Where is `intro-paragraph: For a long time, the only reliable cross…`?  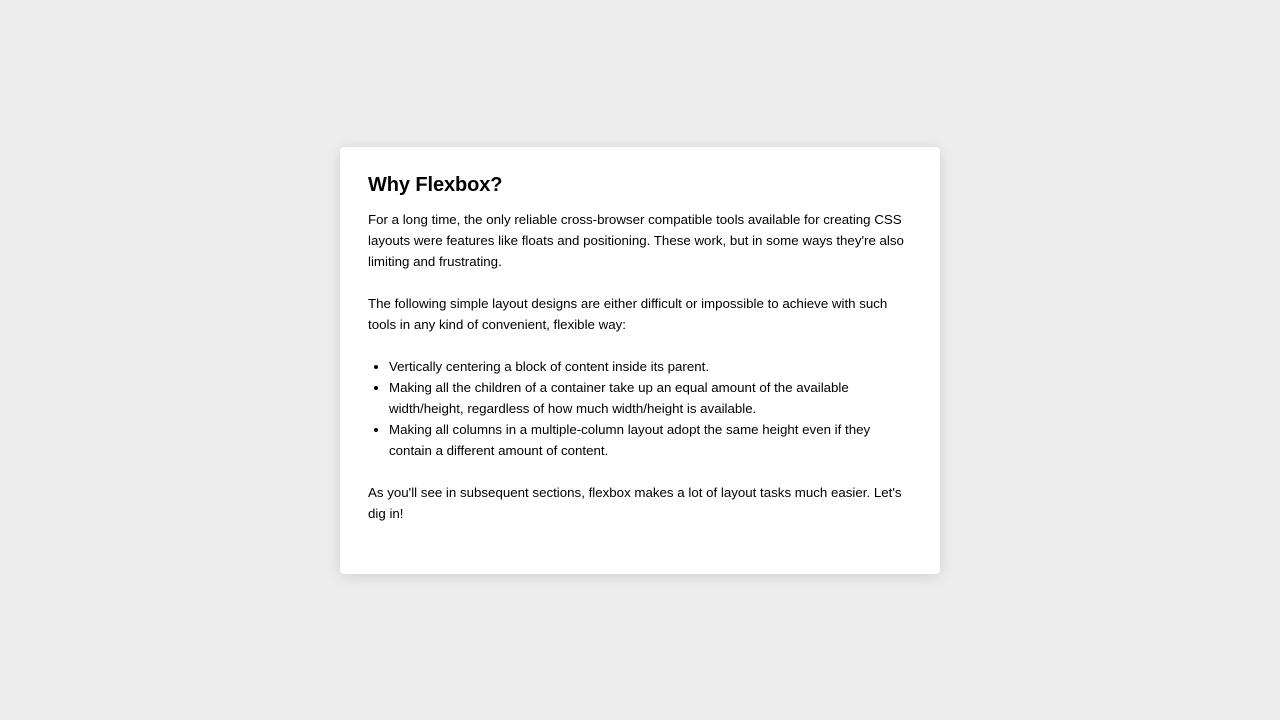 intro-paragraph: For a long time, the only reliable cross… is located at coordinates (636, 240).